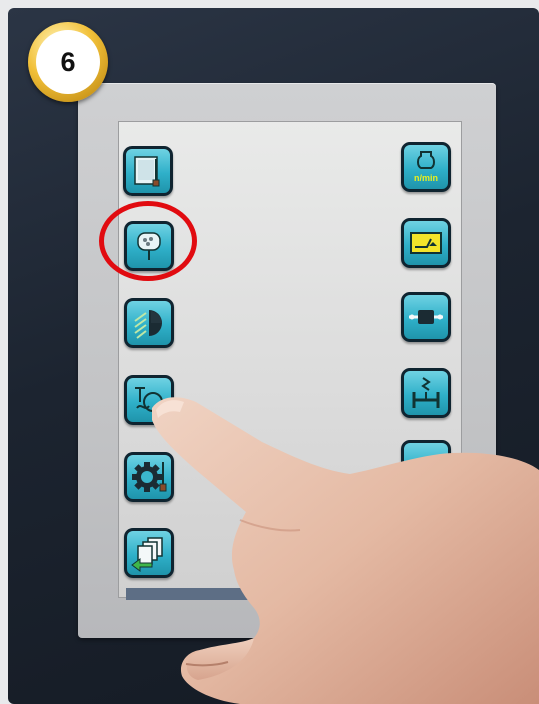  What do you see at coordinates (148, 241) in the screenshot?
I see `highlight-circle` at bounding box center [148, 241].